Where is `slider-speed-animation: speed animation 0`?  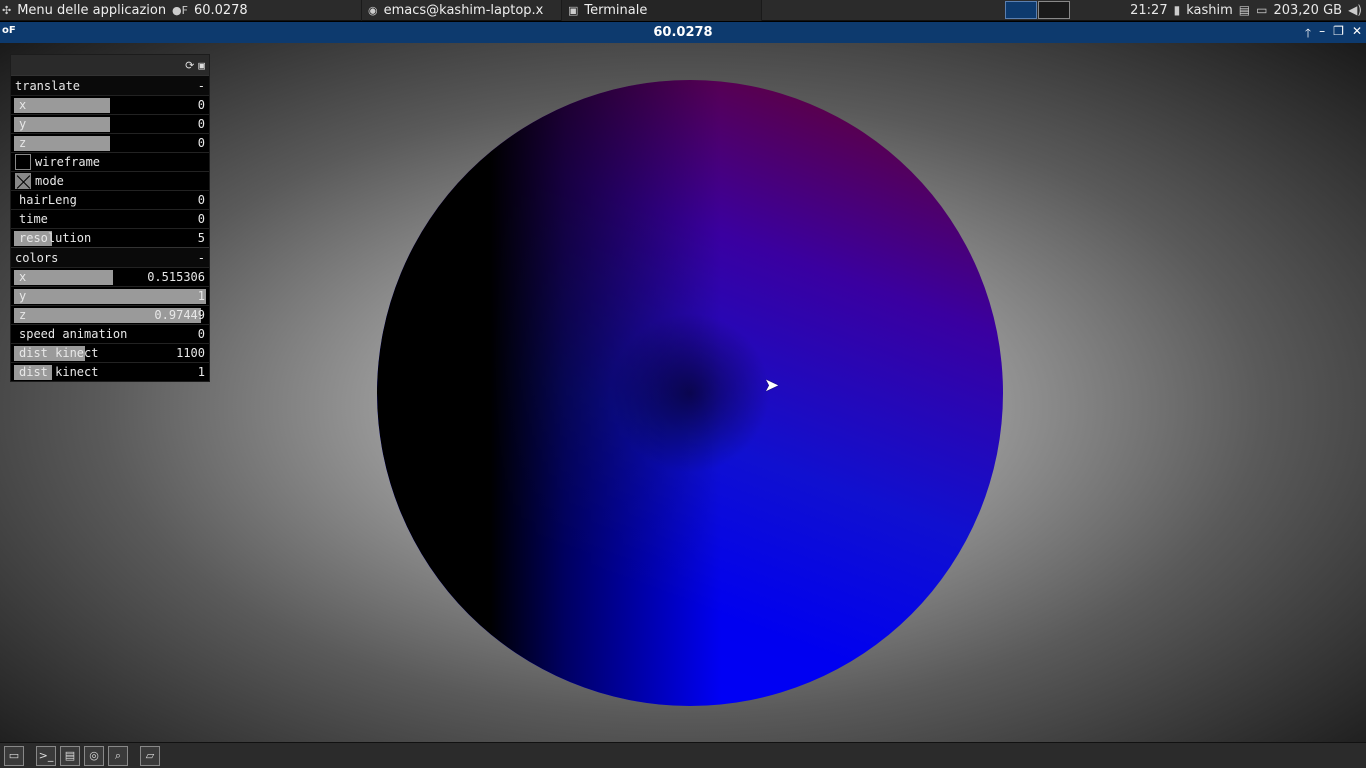 slider-speed-animation: speed animation 0 is located at coordinates (110, 333).